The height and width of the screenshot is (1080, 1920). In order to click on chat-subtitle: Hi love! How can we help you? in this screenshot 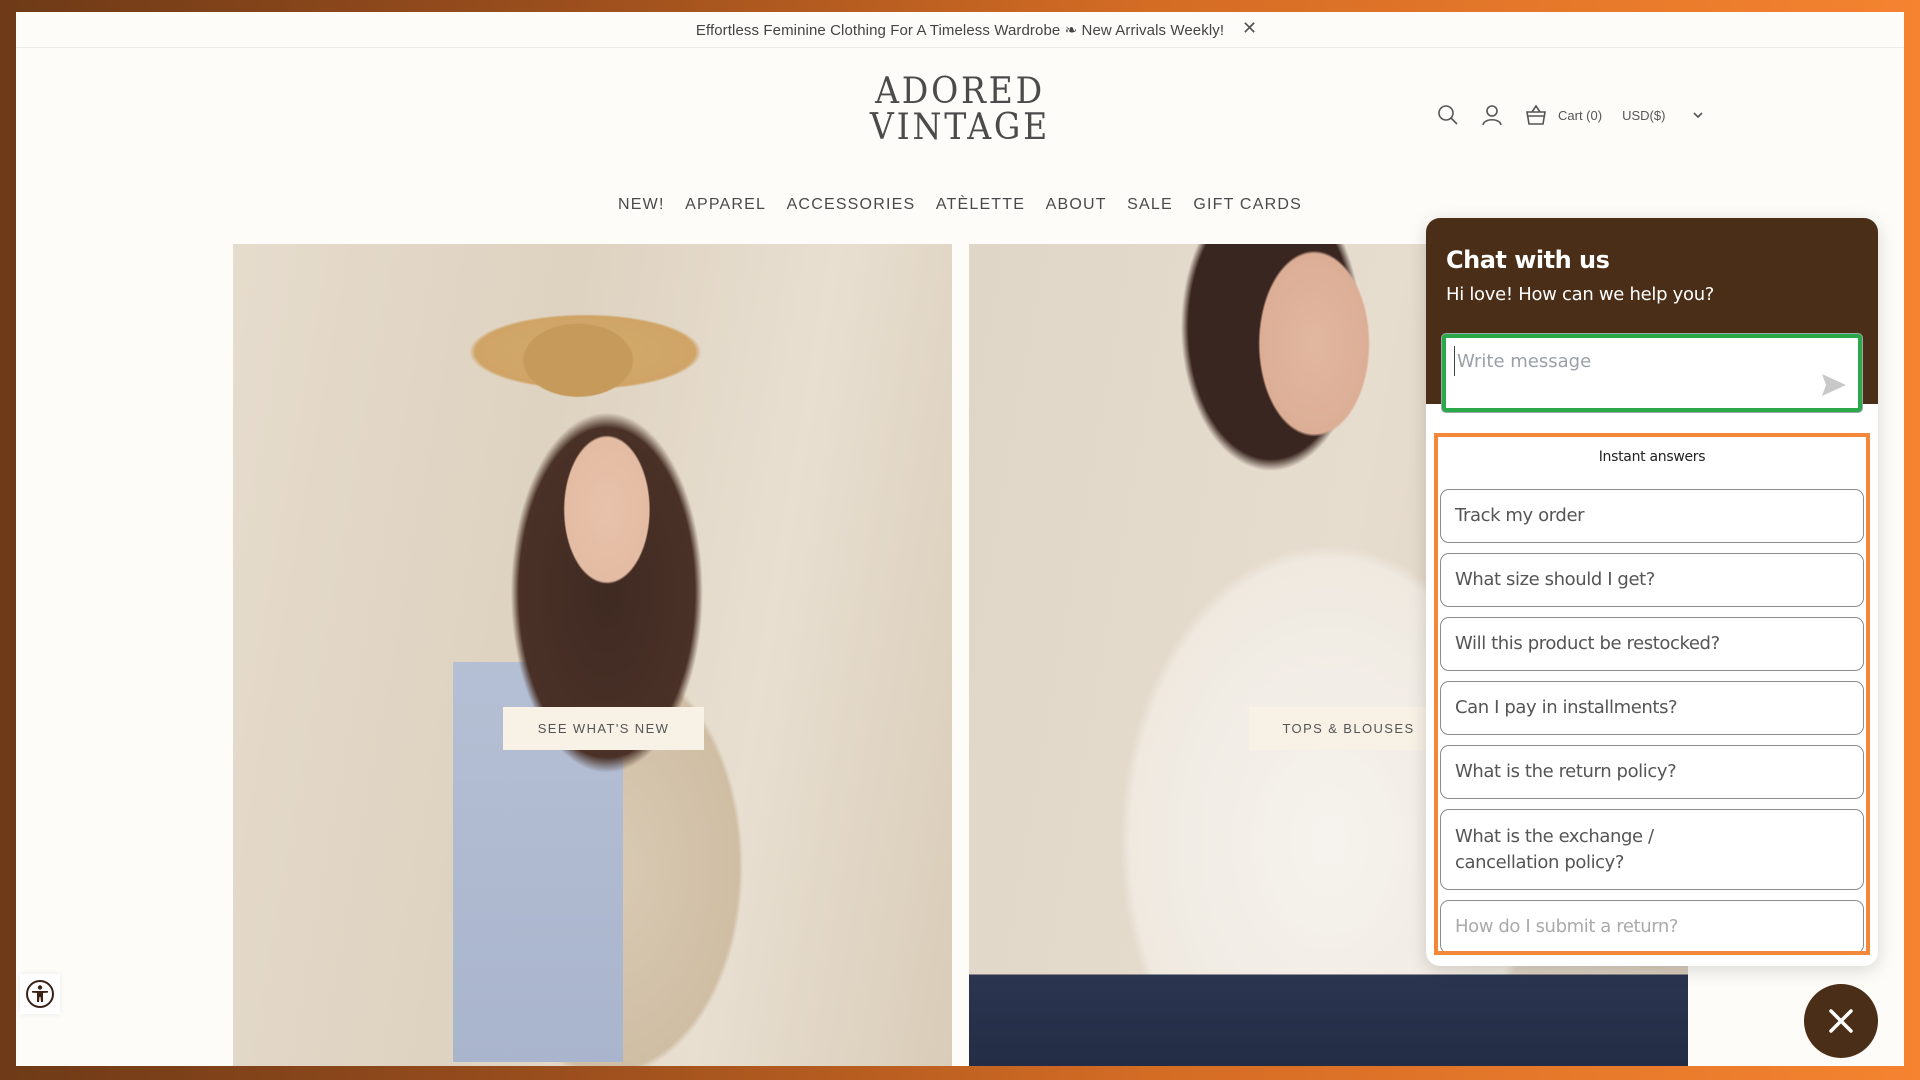, I will do `click(1580, 294)`.